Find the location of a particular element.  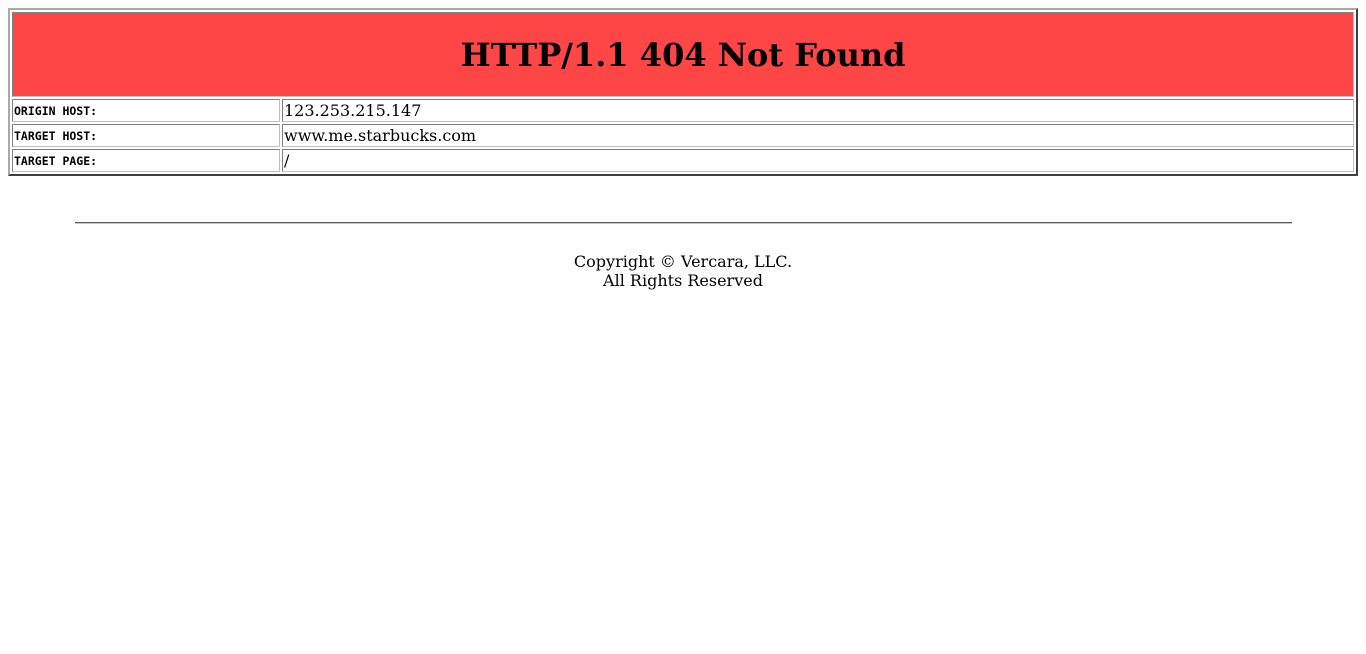

target-page-label: TARGET PAGE: is located at coordinates (146, 160).